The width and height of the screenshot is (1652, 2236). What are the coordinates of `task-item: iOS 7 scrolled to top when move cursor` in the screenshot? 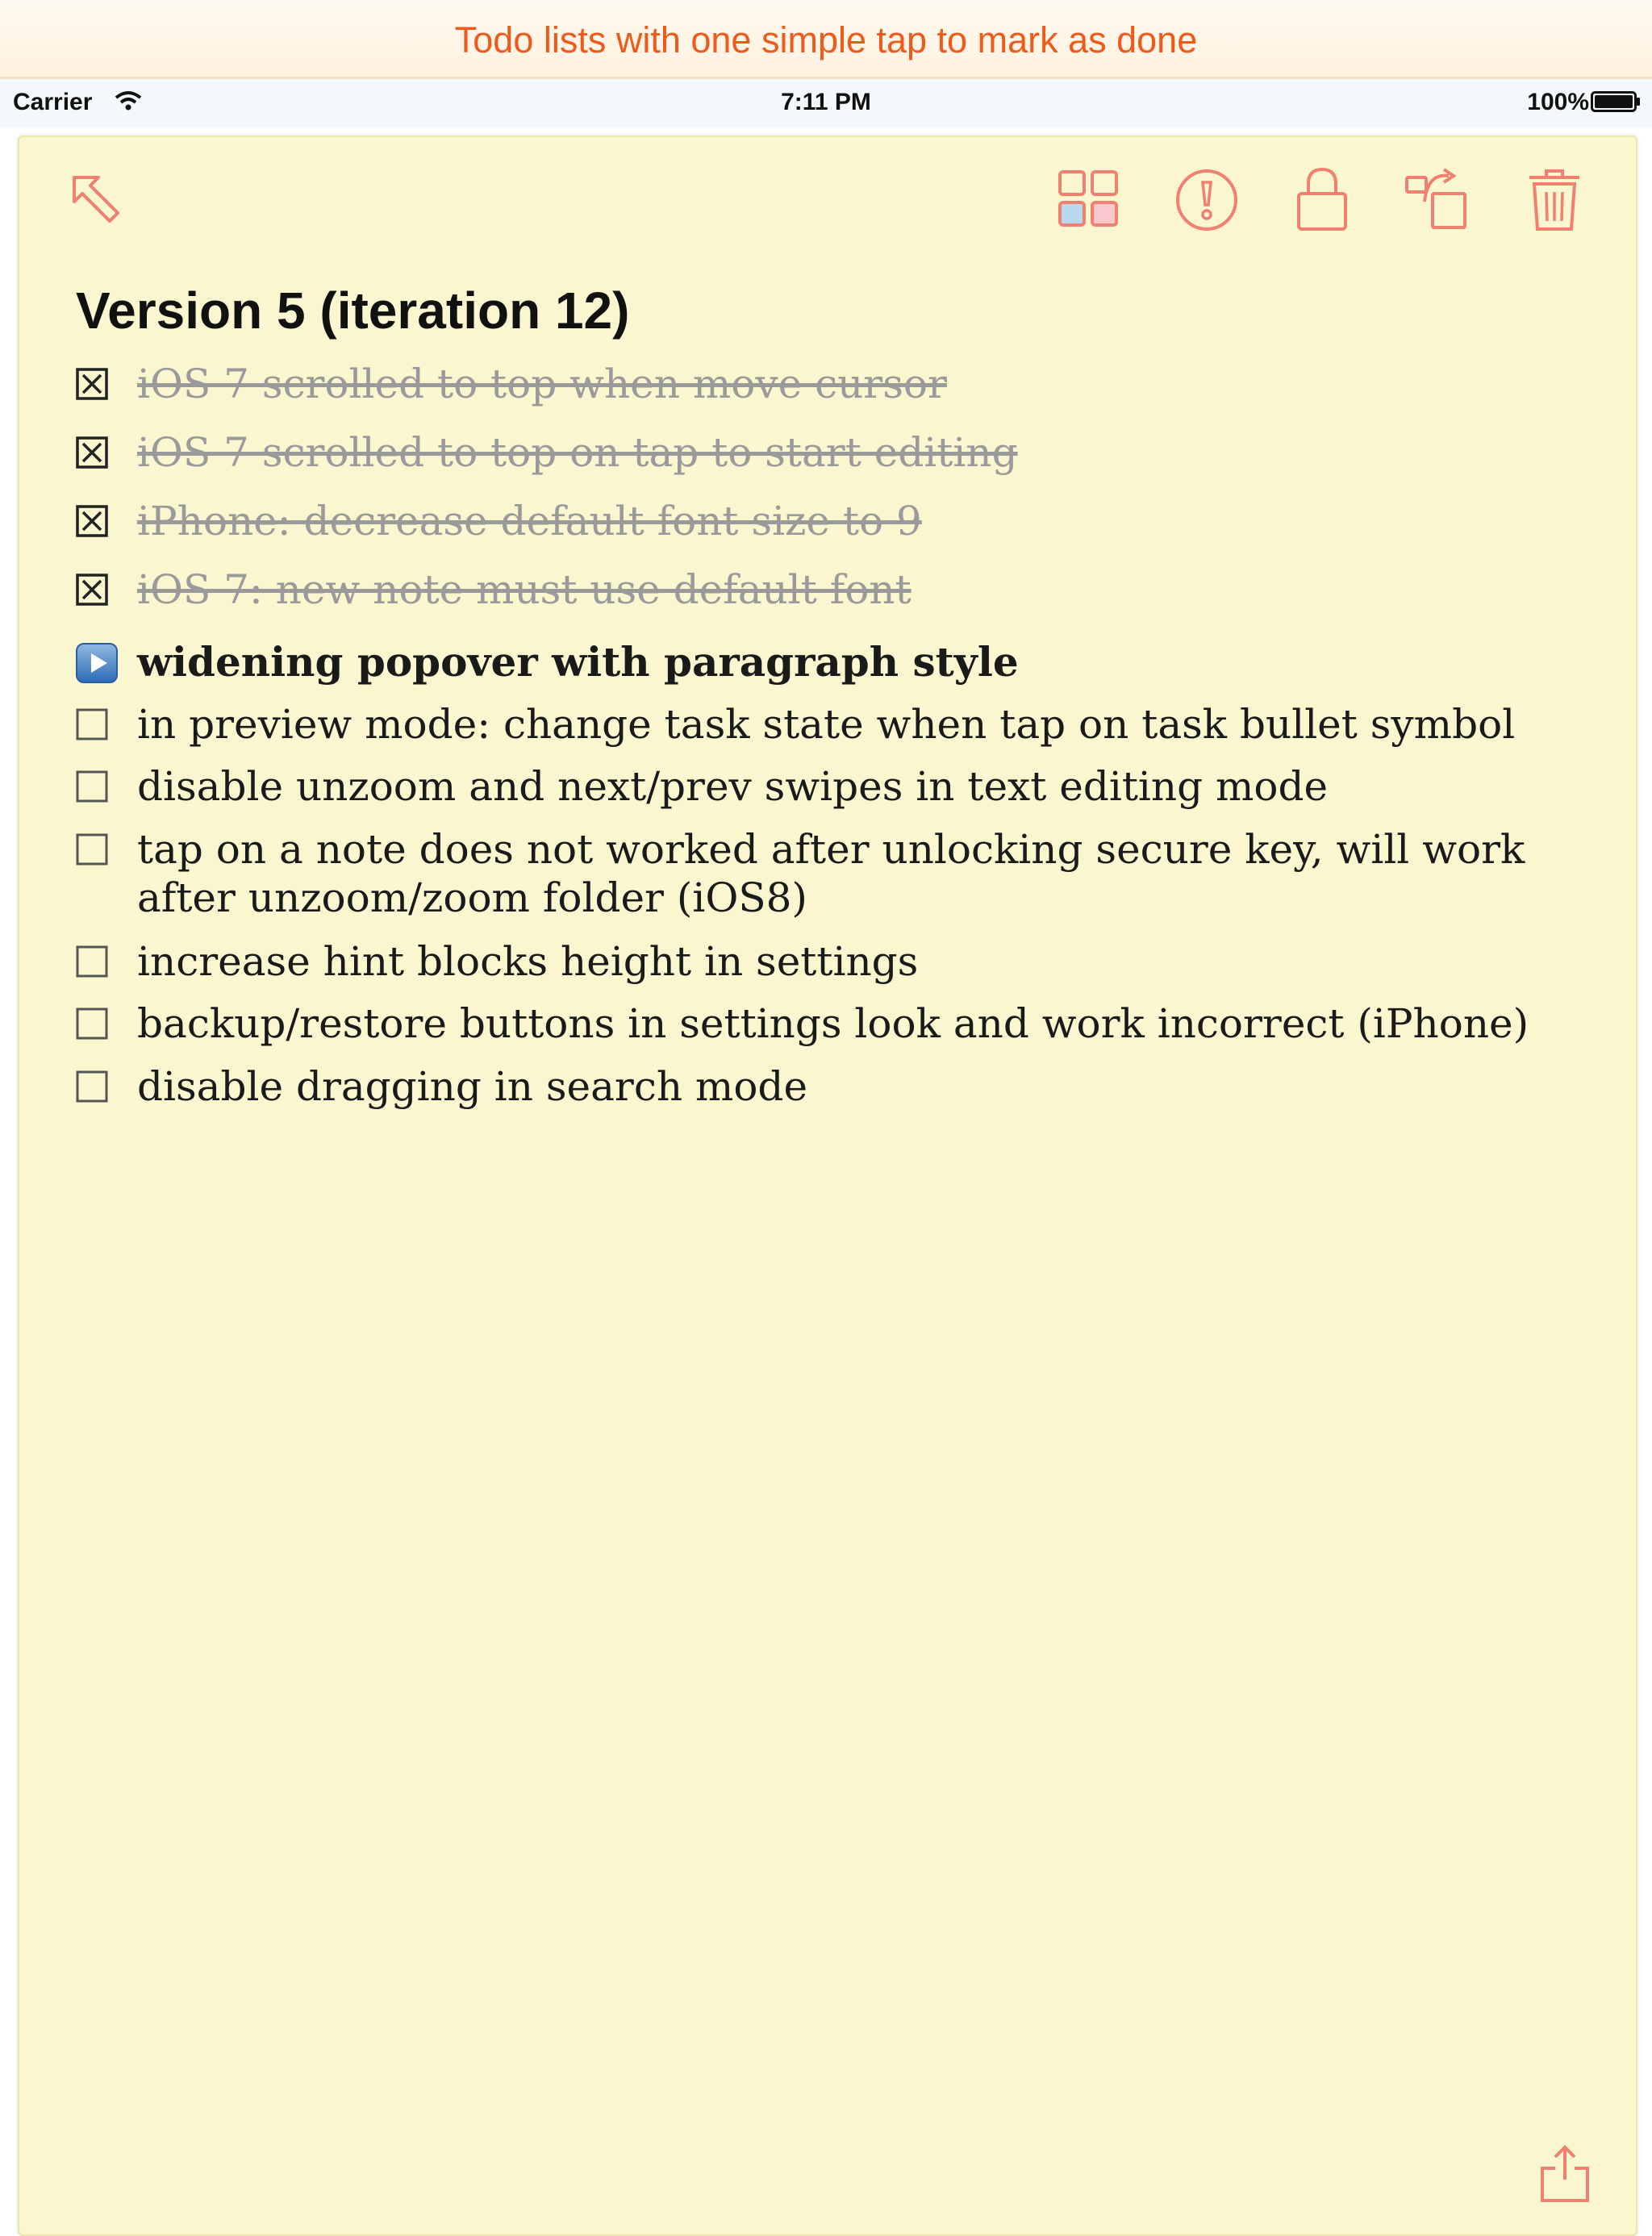 It's located at (826, 384).